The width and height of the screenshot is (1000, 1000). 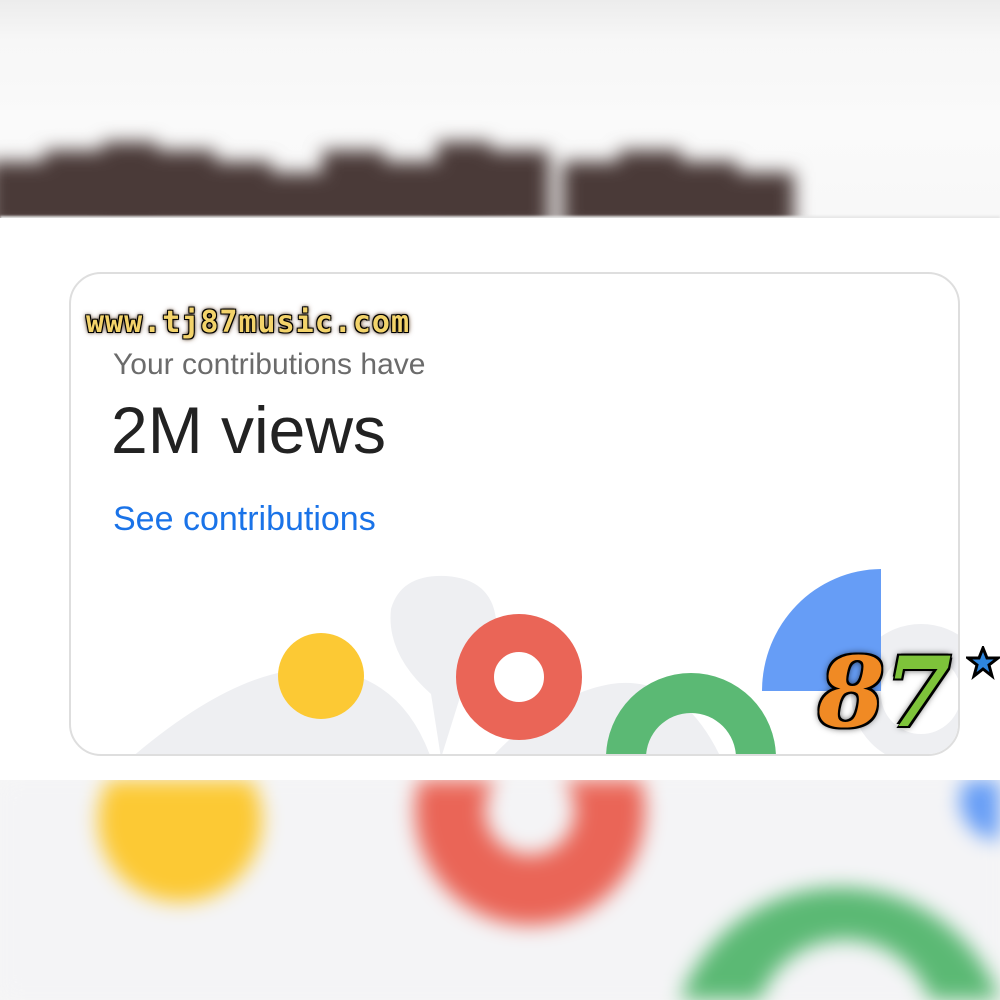 What do you see at coordinates (244, 519) in the screenshot?
I see `see-contributions-link: See contributions` at bounding box center [244, 519].